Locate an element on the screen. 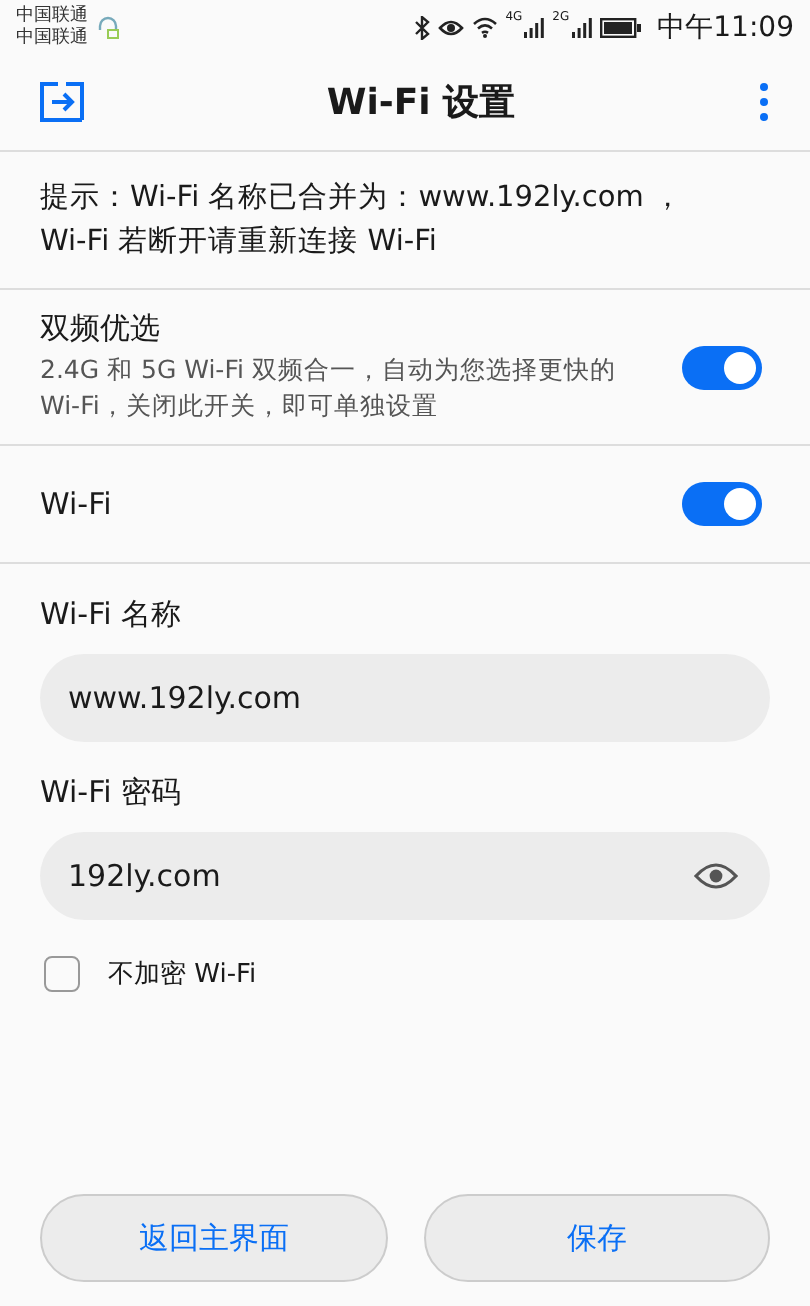 This screenshot has height=1306, width=810. setting-title: Wi-Fi is located at coordinates (77, 504).